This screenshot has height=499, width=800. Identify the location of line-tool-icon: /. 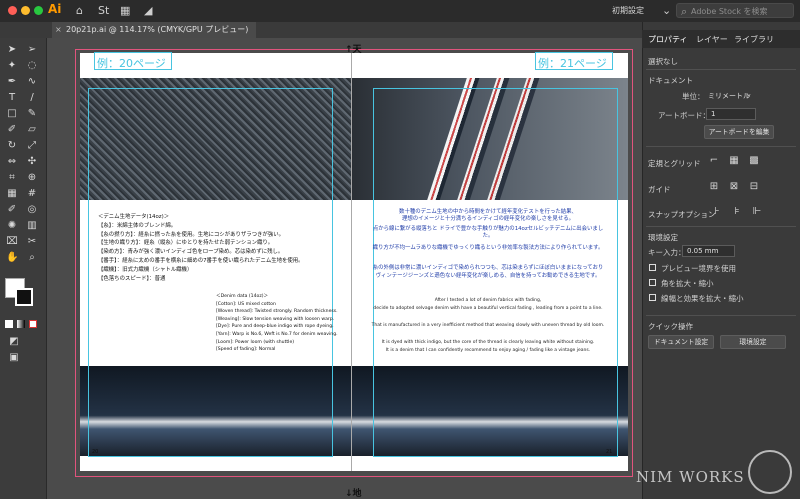
(32, 98).